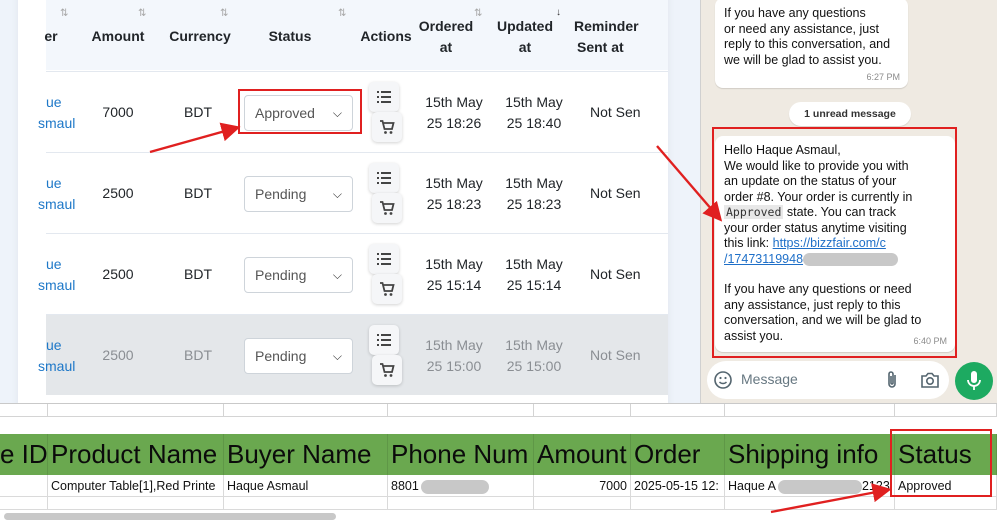 This screenshot has height=529, width=997. I want to click on sheet-cell: 2025-05-15 12:, so click(678, 486).